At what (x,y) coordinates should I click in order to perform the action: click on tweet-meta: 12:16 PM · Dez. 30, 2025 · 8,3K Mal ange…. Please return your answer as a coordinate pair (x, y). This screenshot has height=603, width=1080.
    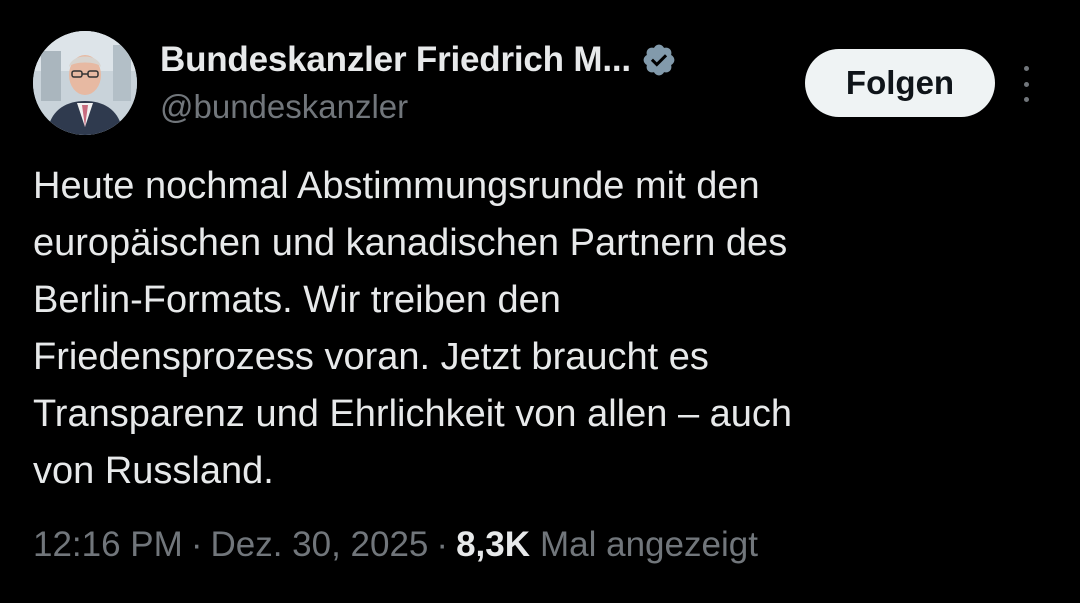
    Looking at the image, I should click on (395, 545).